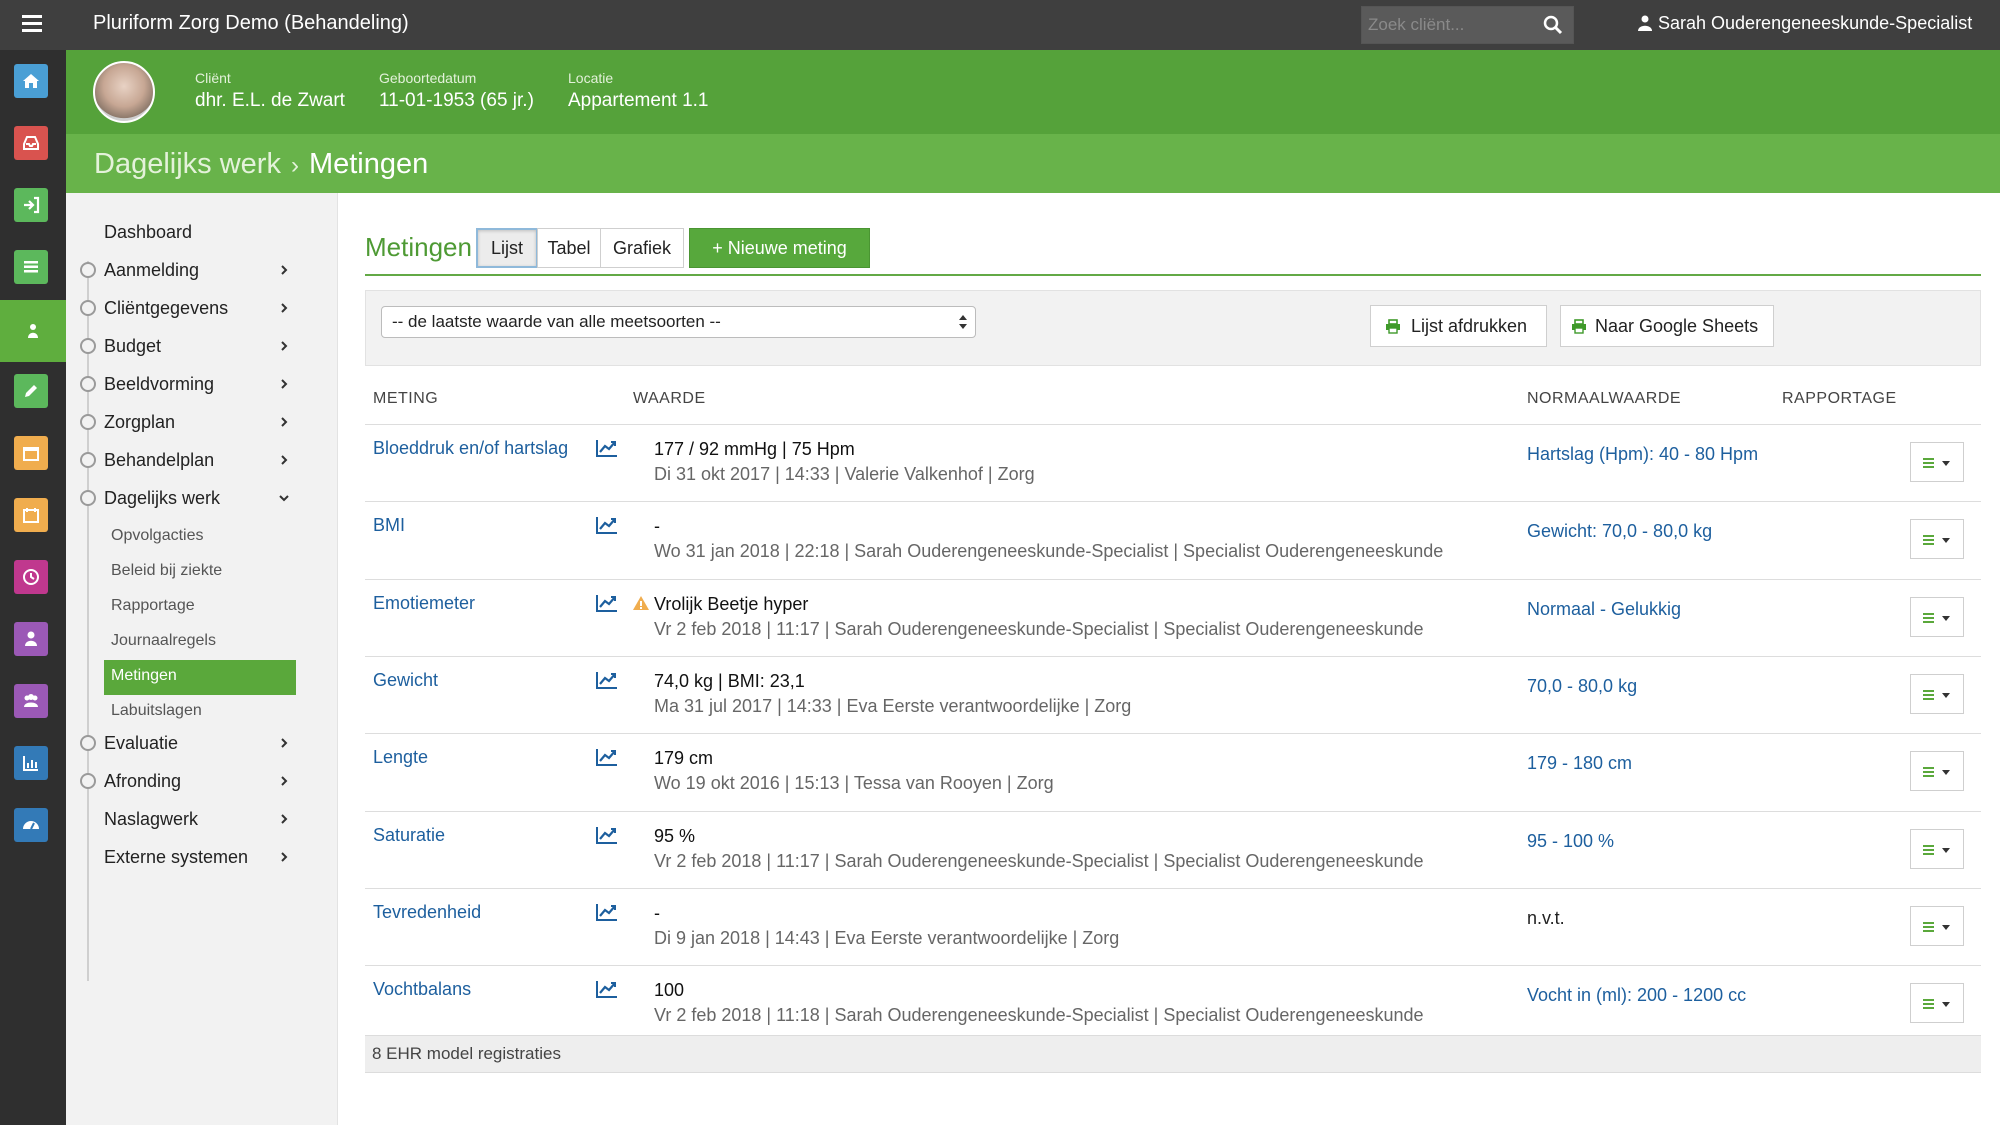 This screenshot has width=2000, height=1125. Describe the element at coordinates (31, 515) in the screenshot. I see `calendar-alt-icon` at that location.